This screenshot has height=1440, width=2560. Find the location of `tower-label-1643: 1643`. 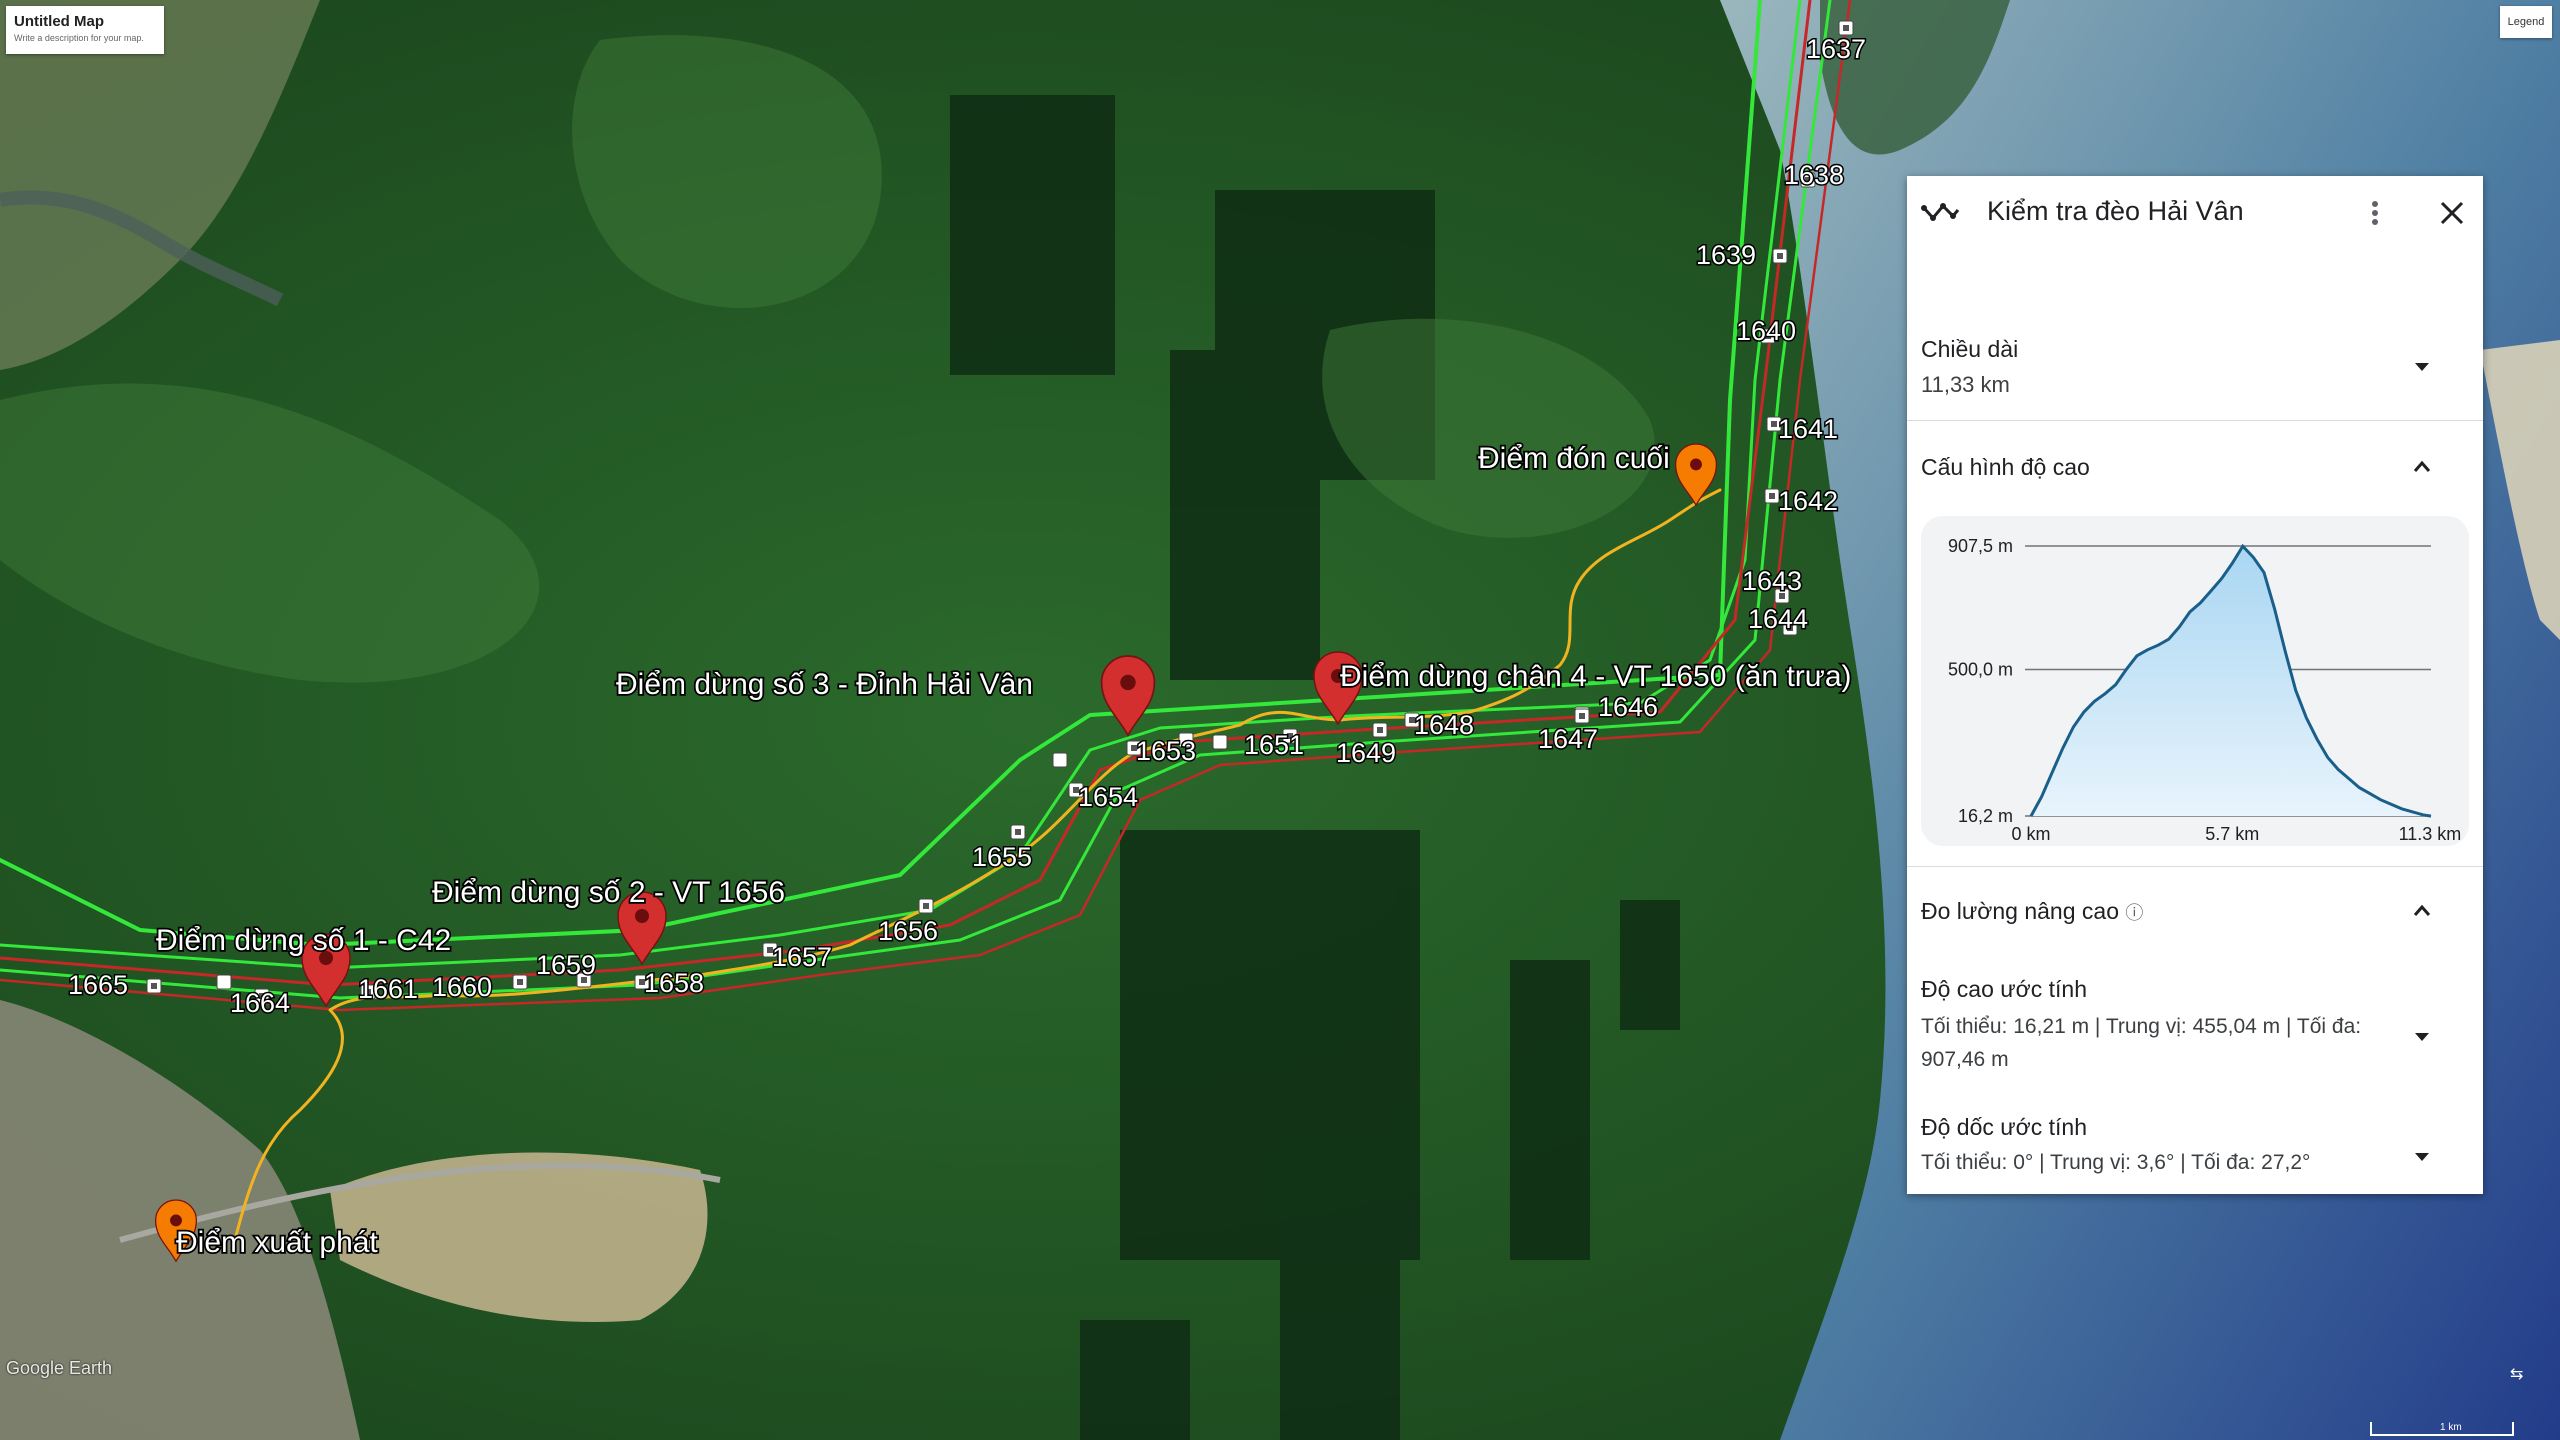

tower-label-1643: 1643 is located at coordinates (1772, 581).